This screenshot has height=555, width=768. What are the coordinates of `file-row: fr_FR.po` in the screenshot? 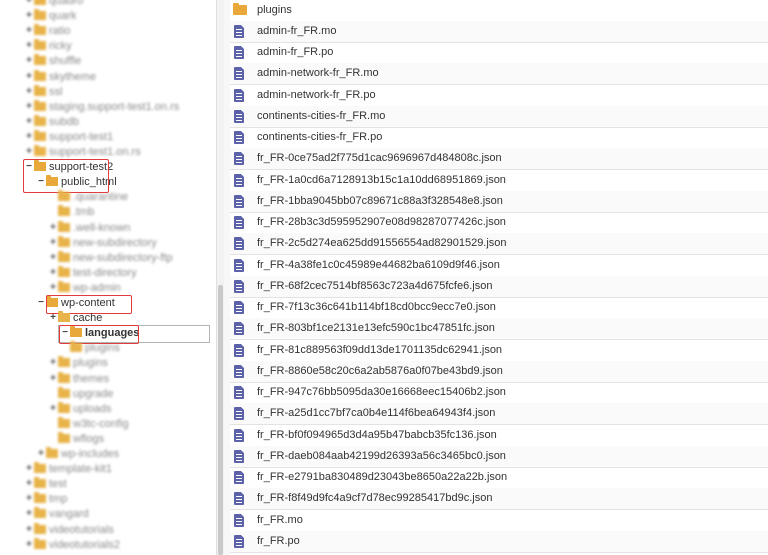 It's located at (499, 541).